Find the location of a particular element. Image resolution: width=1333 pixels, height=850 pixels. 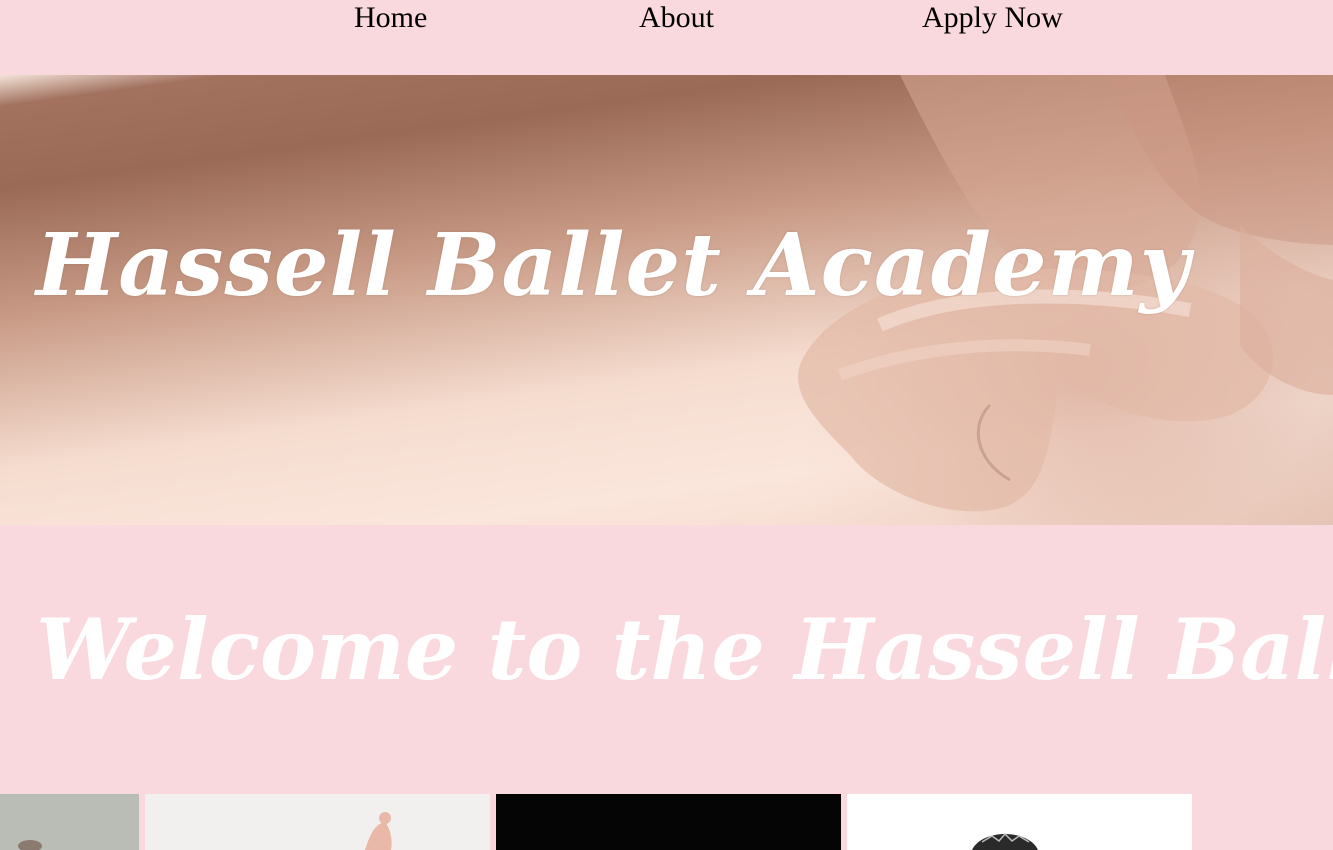

nav-link-apply-now: Apply Now is located at coordinates (992, 18).